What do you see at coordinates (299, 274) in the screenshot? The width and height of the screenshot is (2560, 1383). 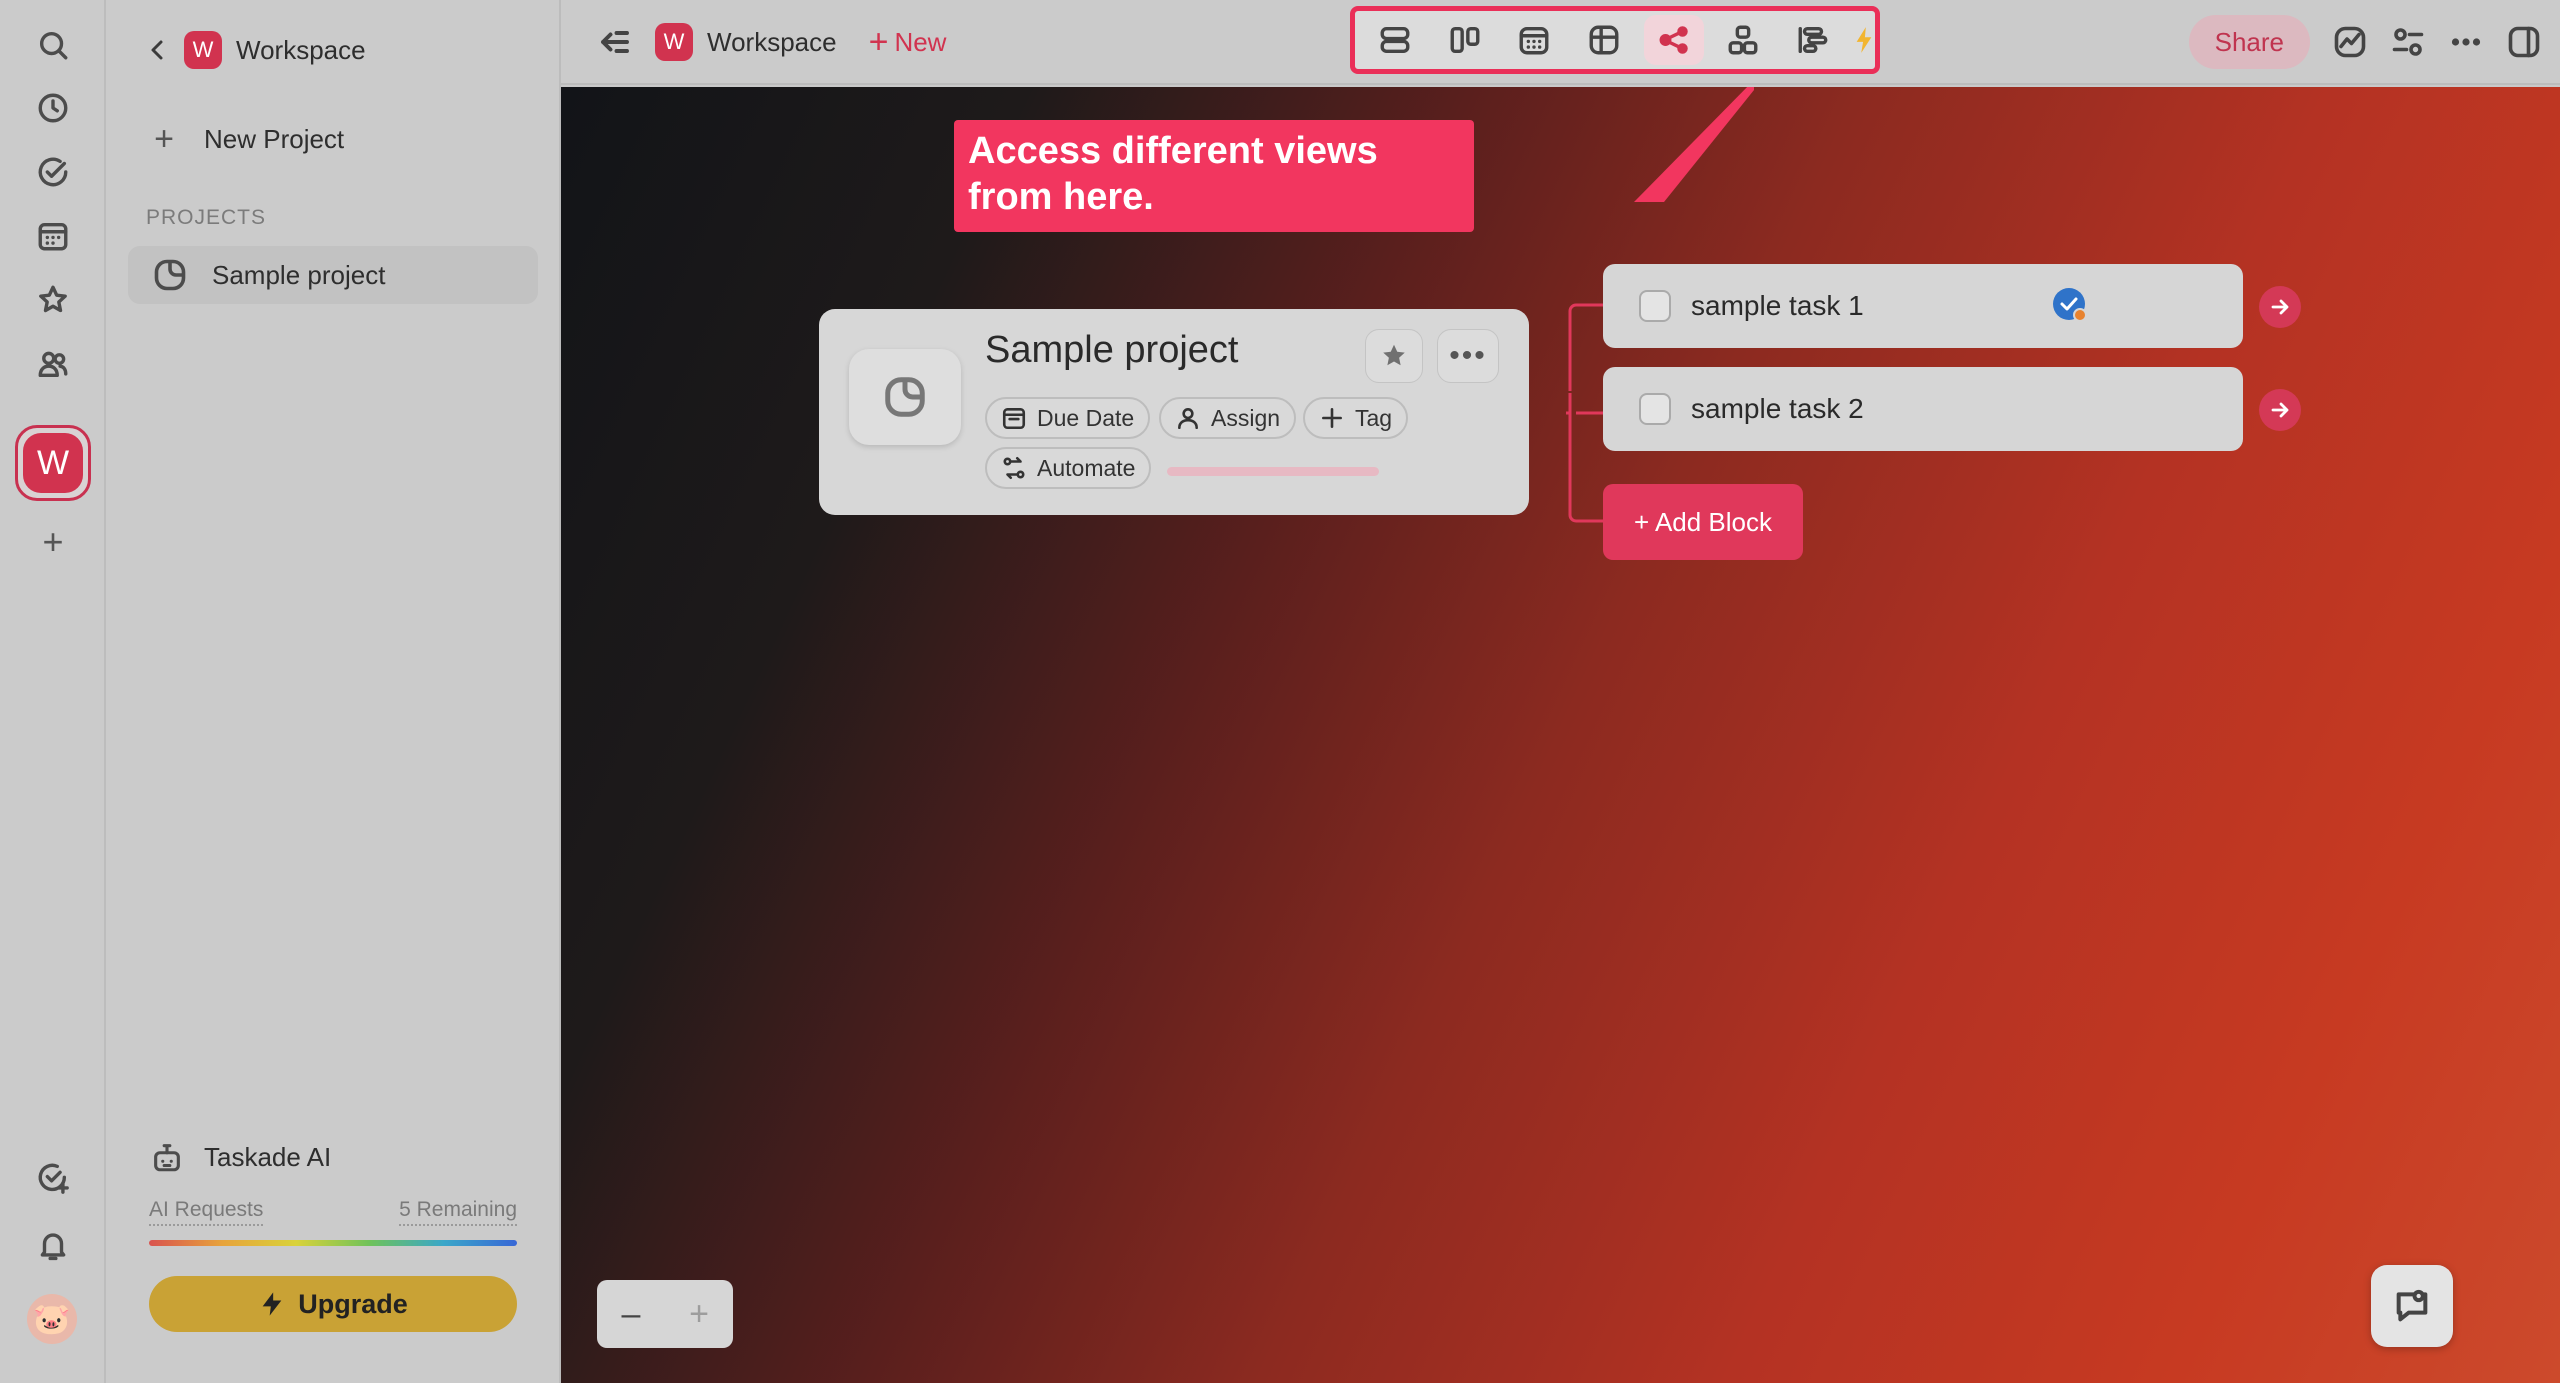 I see `sidebar-item-label: Sample project` at bounding box center [299, 274].